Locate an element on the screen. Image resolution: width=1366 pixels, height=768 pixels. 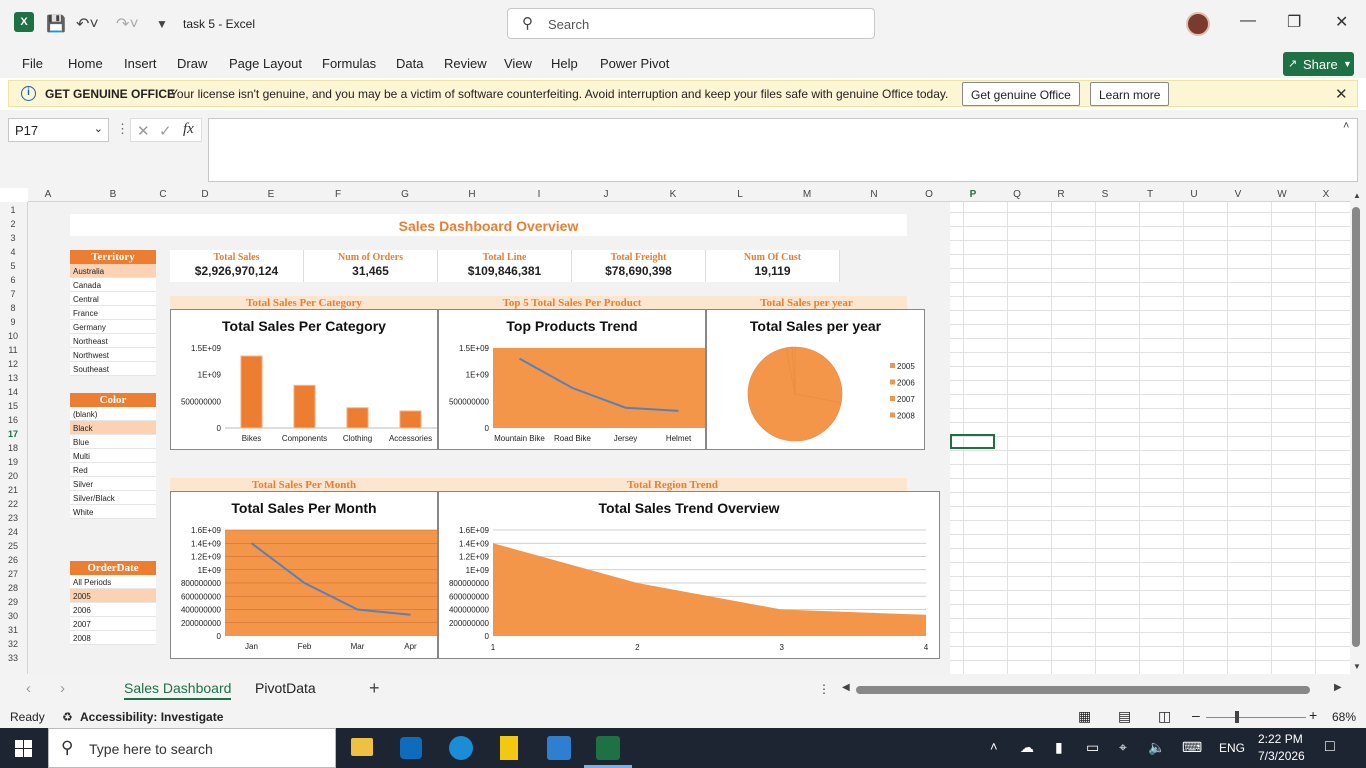
row-header-26: 26 is located at coordinates (13, 560).